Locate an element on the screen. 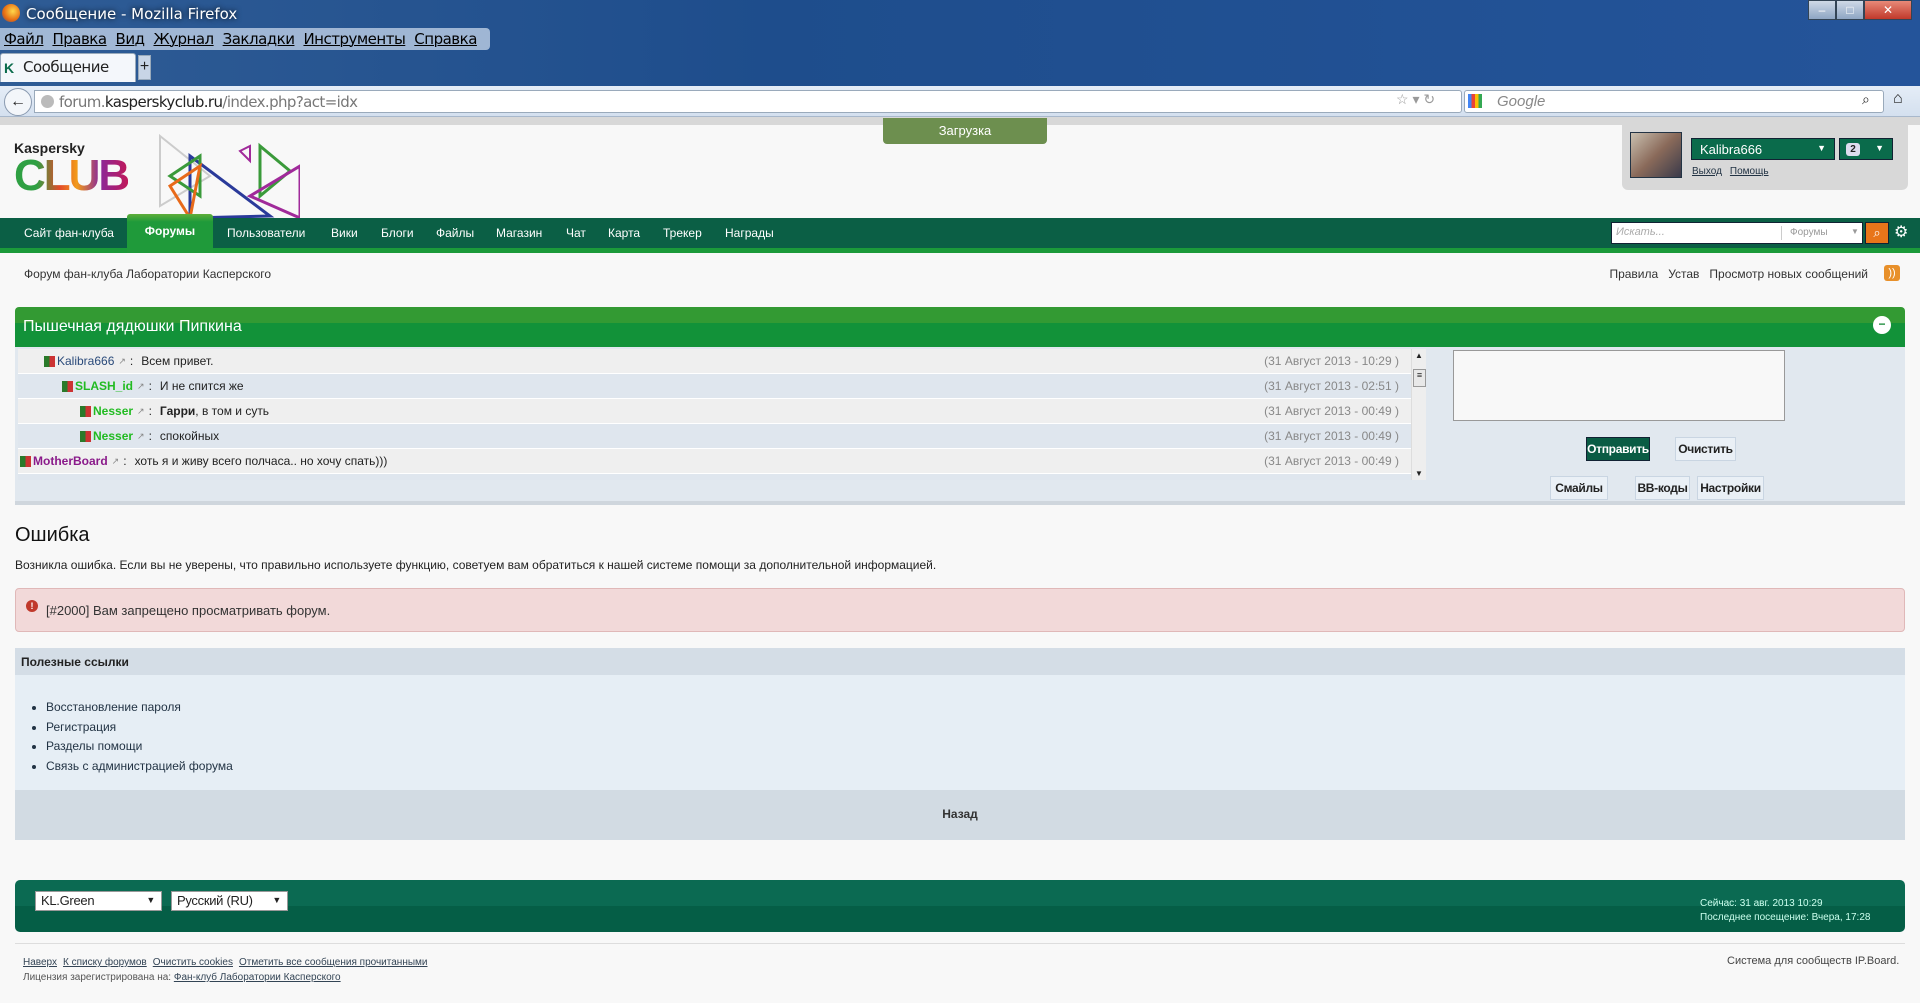 The height and width of the screenshot is (1003, 1920). nav-forums: Форумы is located at coordinates (170, 233).